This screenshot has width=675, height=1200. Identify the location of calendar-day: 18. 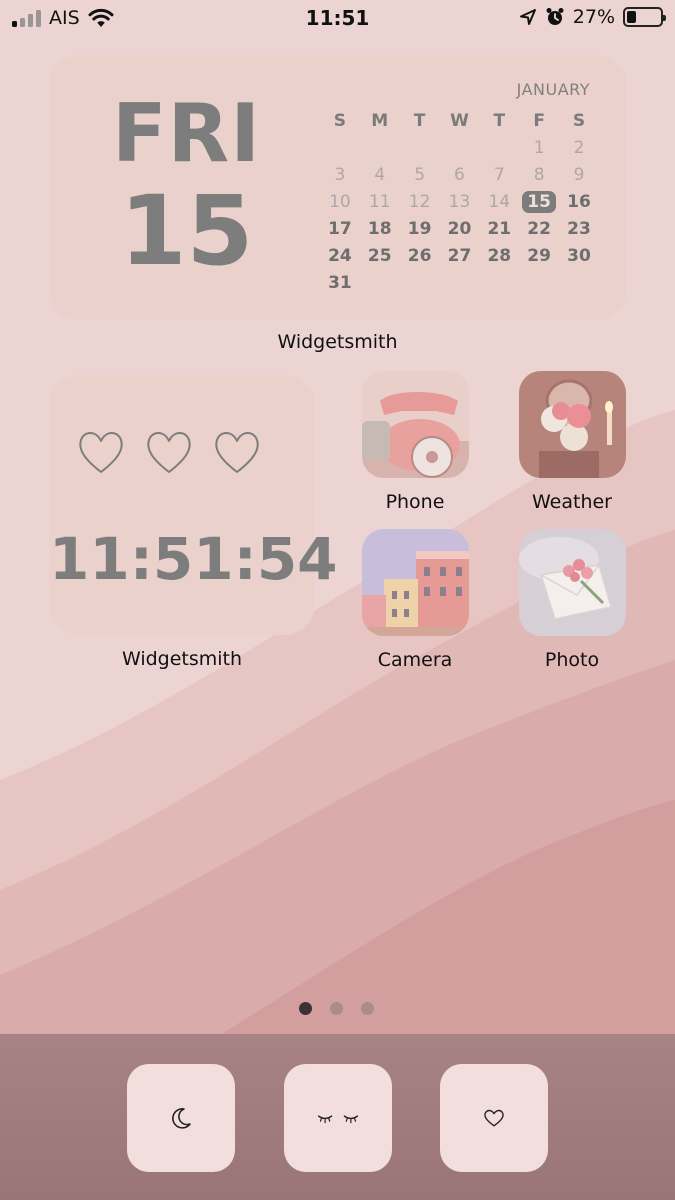
(379, 228).